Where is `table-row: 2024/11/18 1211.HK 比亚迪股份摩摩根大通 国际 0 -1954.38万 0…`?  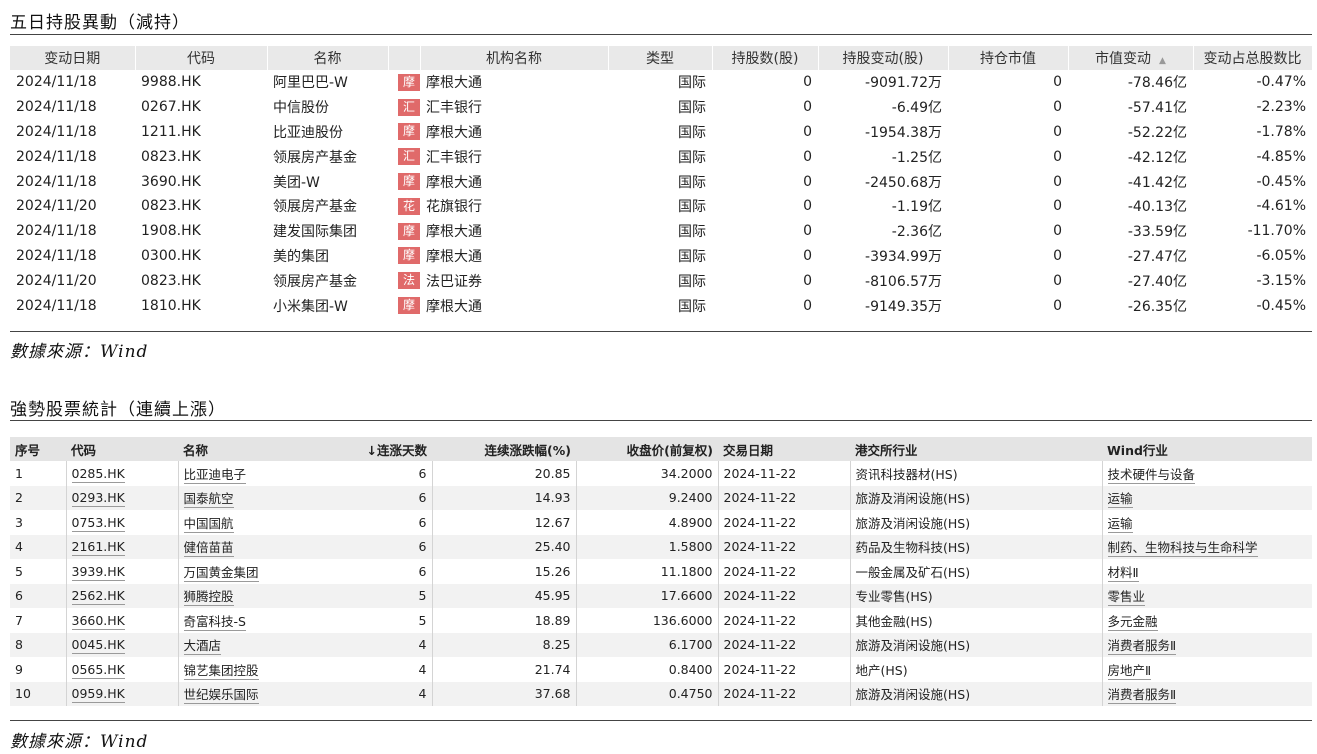 table-row: 2024/11/18 1211.HK 比亚迪股份摩摩根大通 国际 0 -1954.38万 0… is located at coordinates (661, 132).